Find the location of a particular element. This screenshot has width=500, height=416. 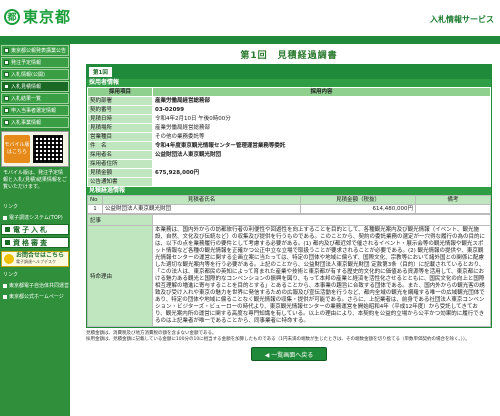

row-label: 採用者名 is located at coordinates (120, 155).